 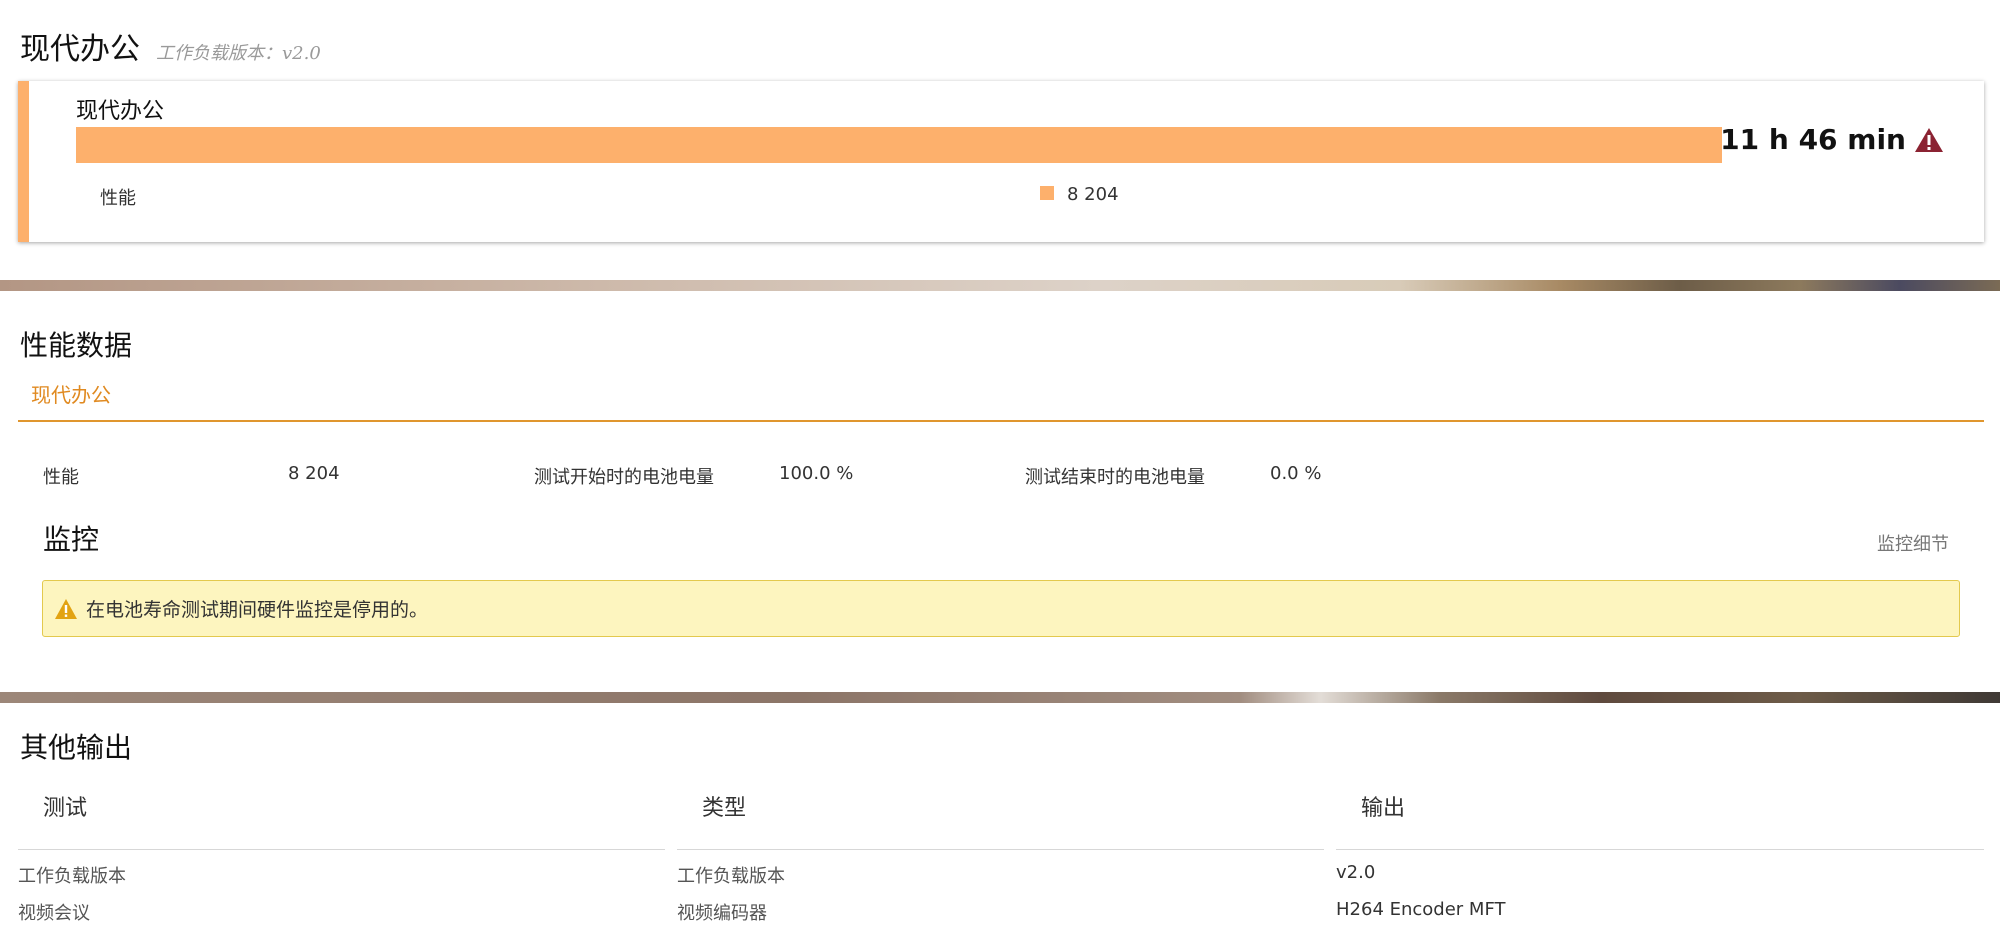 I want to click on table-cell: v2.0, so click(x=1356, y=872).